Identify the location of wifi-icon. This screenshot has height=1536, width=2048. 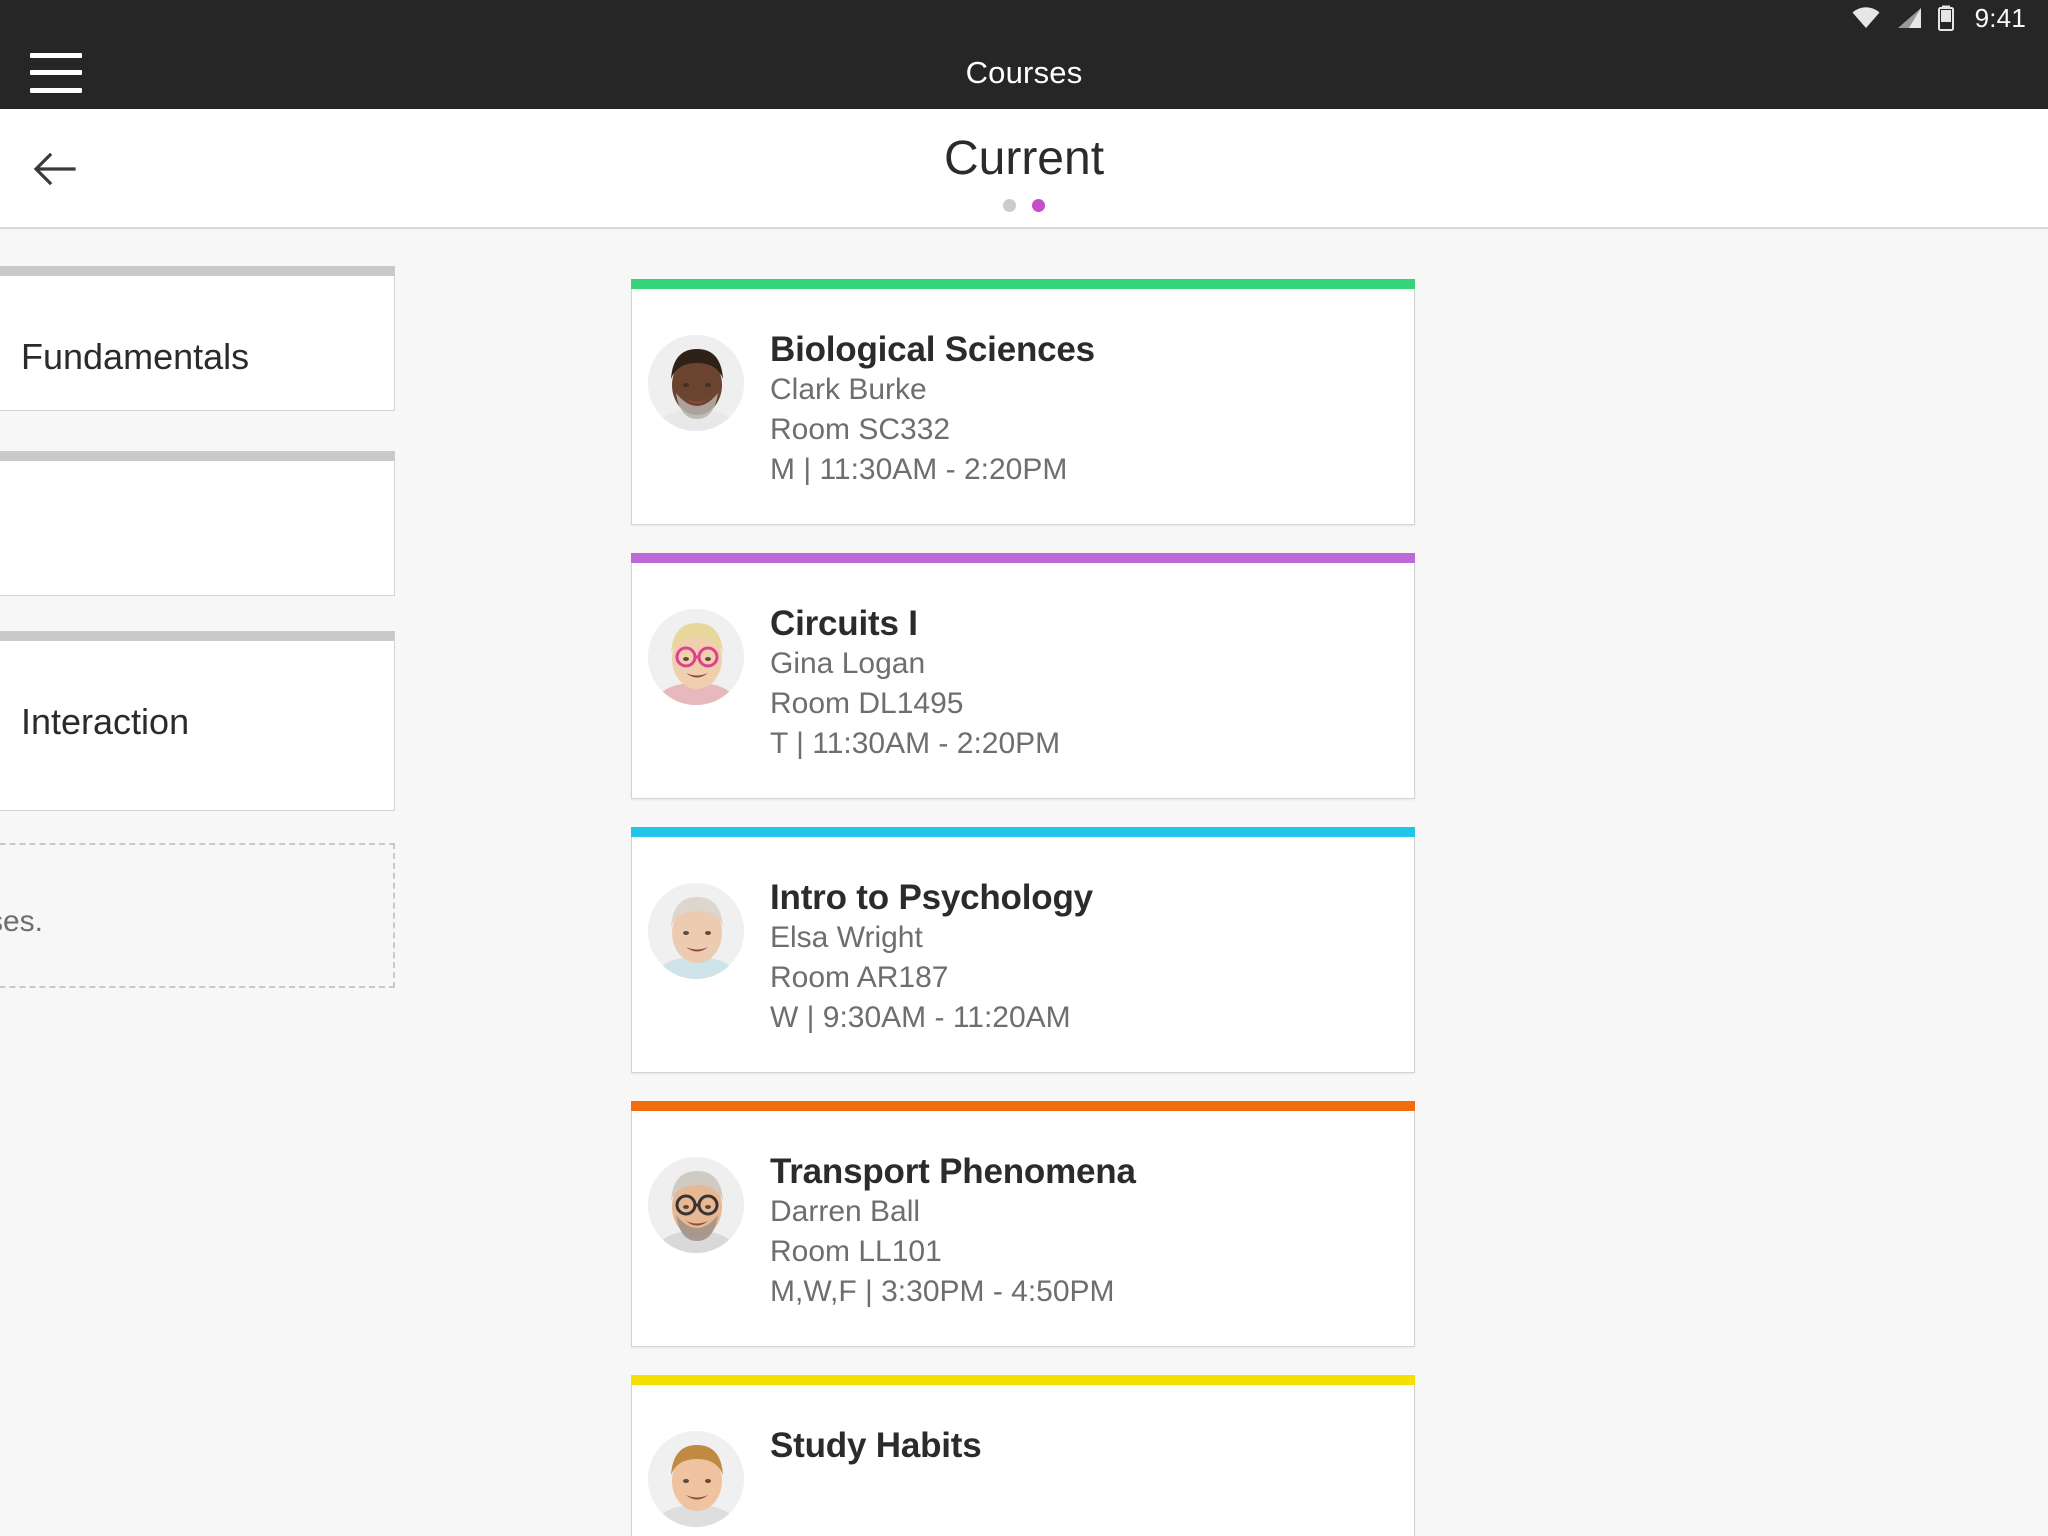
(1866, 18).